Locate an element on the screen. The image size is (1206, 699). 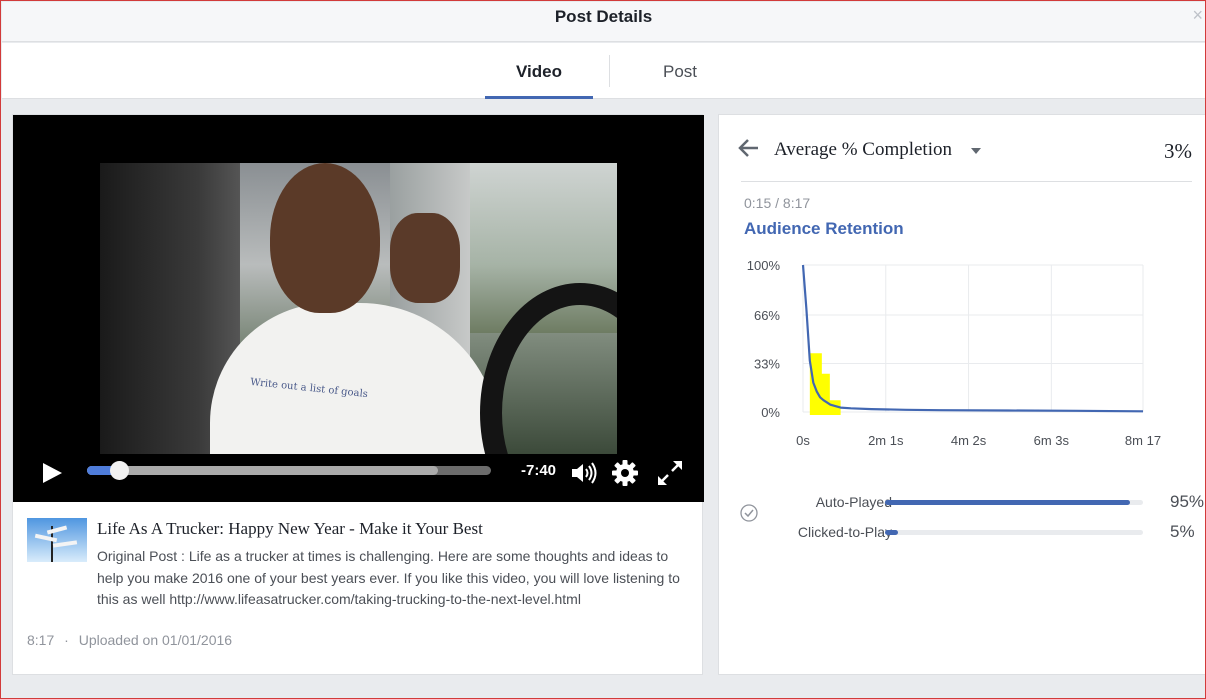
stat-percent: 95% is located at coordinates (1187, 501).